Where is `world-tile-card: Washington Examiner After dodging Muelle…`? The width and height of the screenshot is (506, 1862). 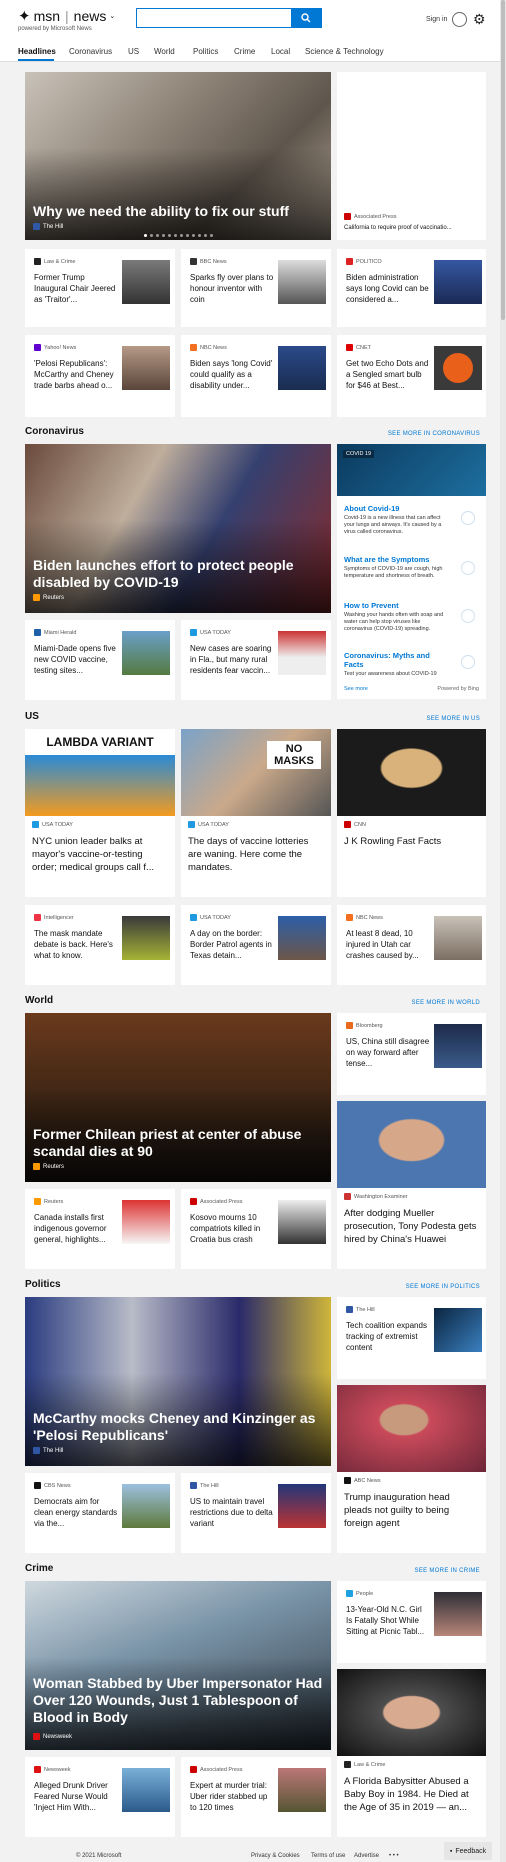
world-tile-card: Washington Examiner After dodging Muelle… is located at coordinates (411, 1185).